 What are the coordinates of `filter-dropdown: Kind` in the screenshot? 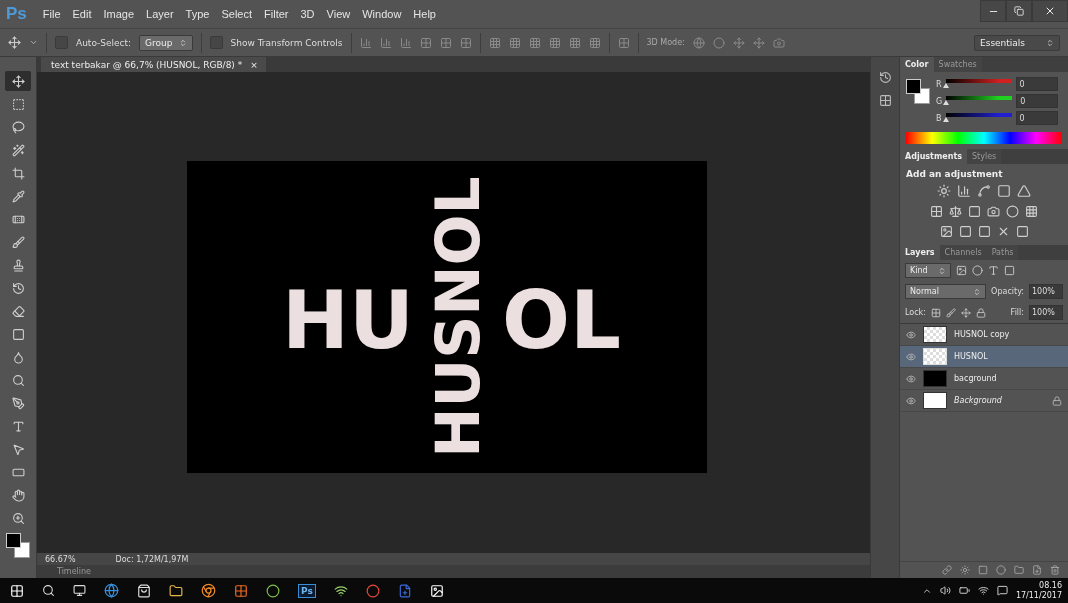 It's located at (928, 270).